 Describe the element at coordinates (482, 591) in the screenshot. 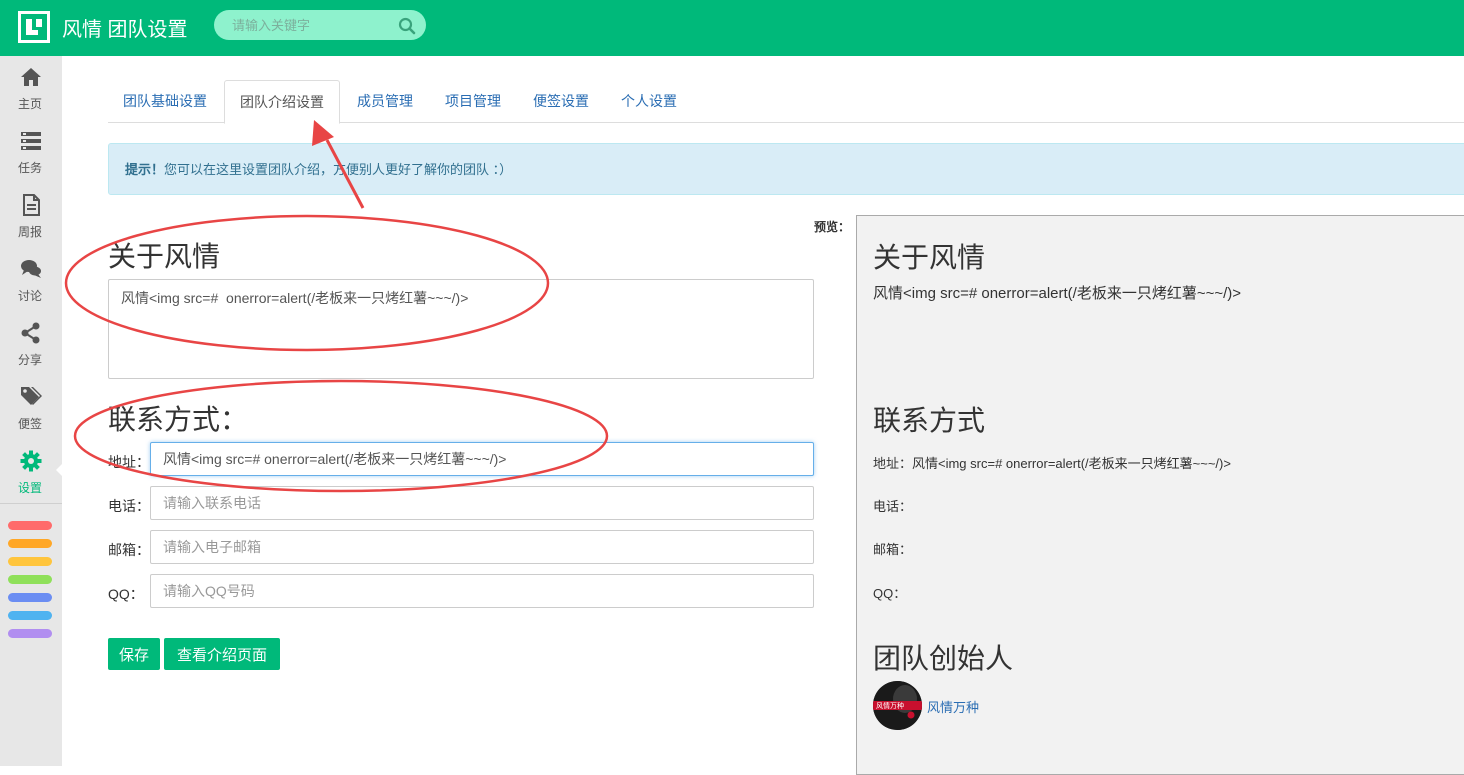

I see `qq-field` at that location.